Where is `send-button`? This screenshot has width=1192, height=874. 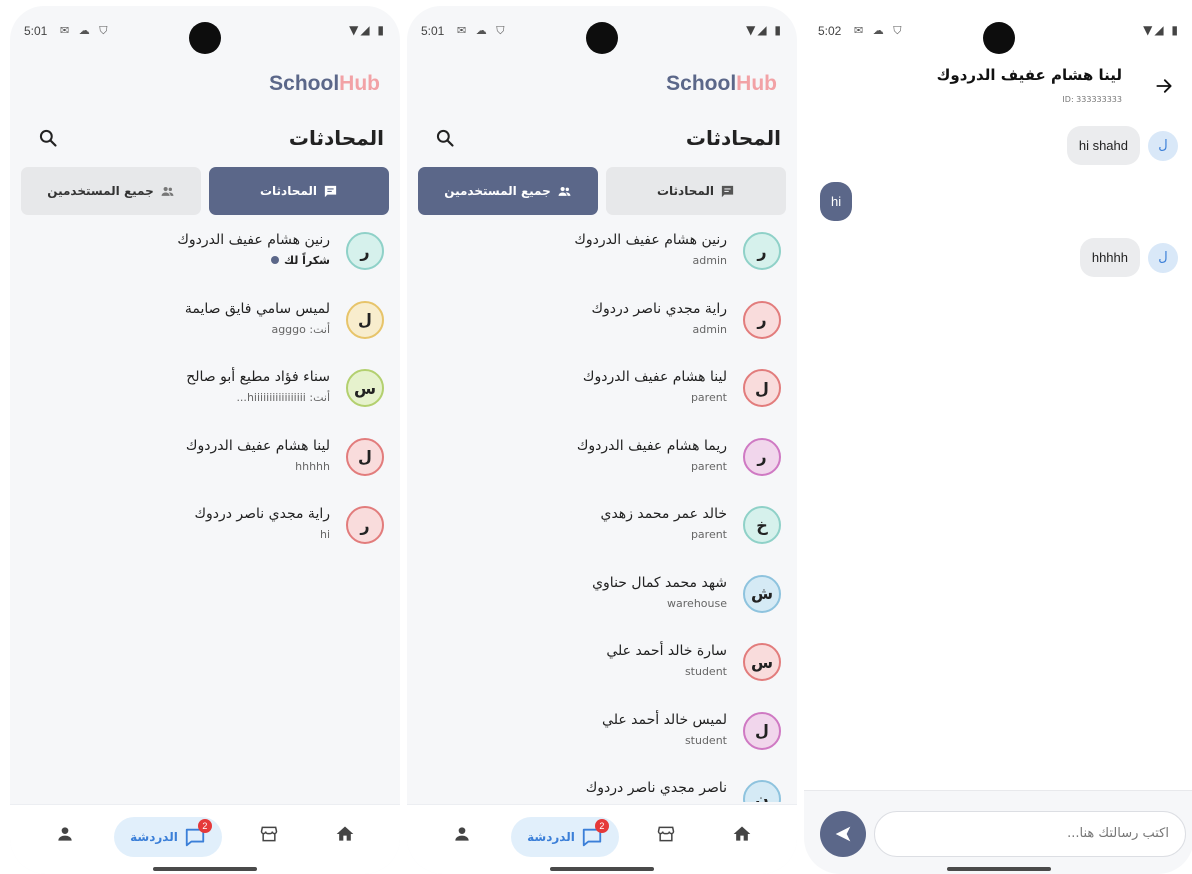
send-button is located at coordinates (843, 834).